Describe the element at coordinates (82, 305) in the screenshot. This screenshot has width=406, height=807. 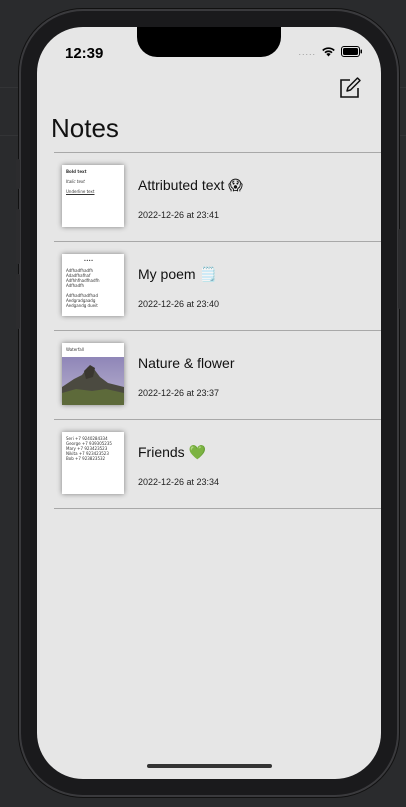
I see `thumbnail-line: Aedgandg dueit` at that location.